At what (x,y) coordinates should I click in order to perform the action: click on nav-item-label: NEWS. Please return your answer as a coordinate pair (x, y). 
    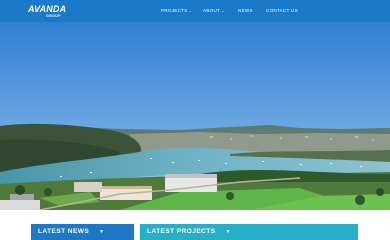
    Looking at the image, I should click on (245, 10).